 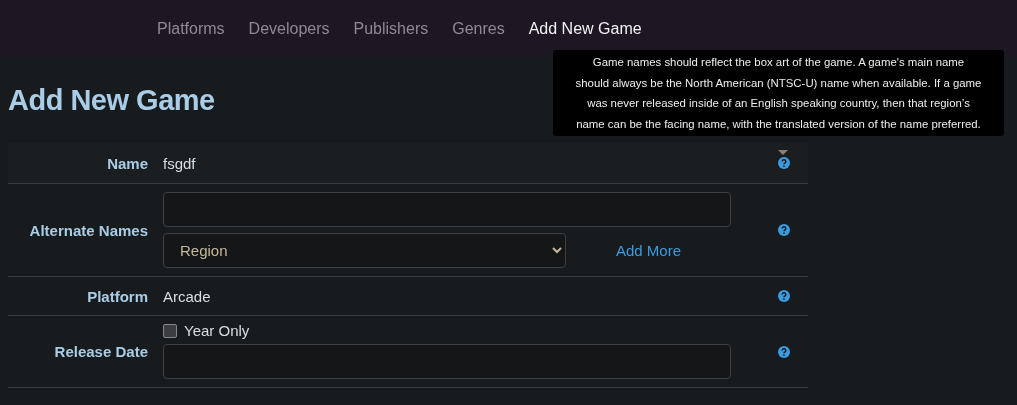 What do you see at coordinates (191, 28) in the screenshot?
I see `nav-link: Platforms` at bounding box center [191, 28].